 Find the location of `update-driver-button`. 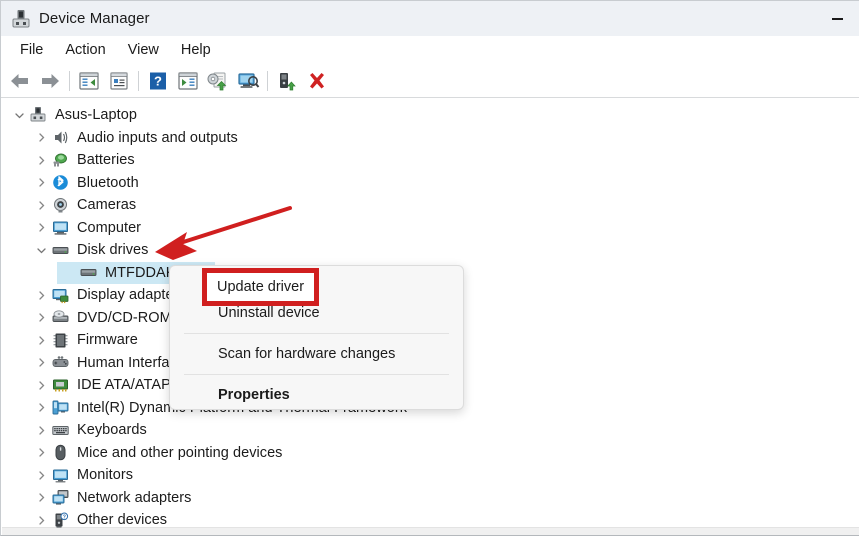

update-driver-button is located at coordinates (218, 81).